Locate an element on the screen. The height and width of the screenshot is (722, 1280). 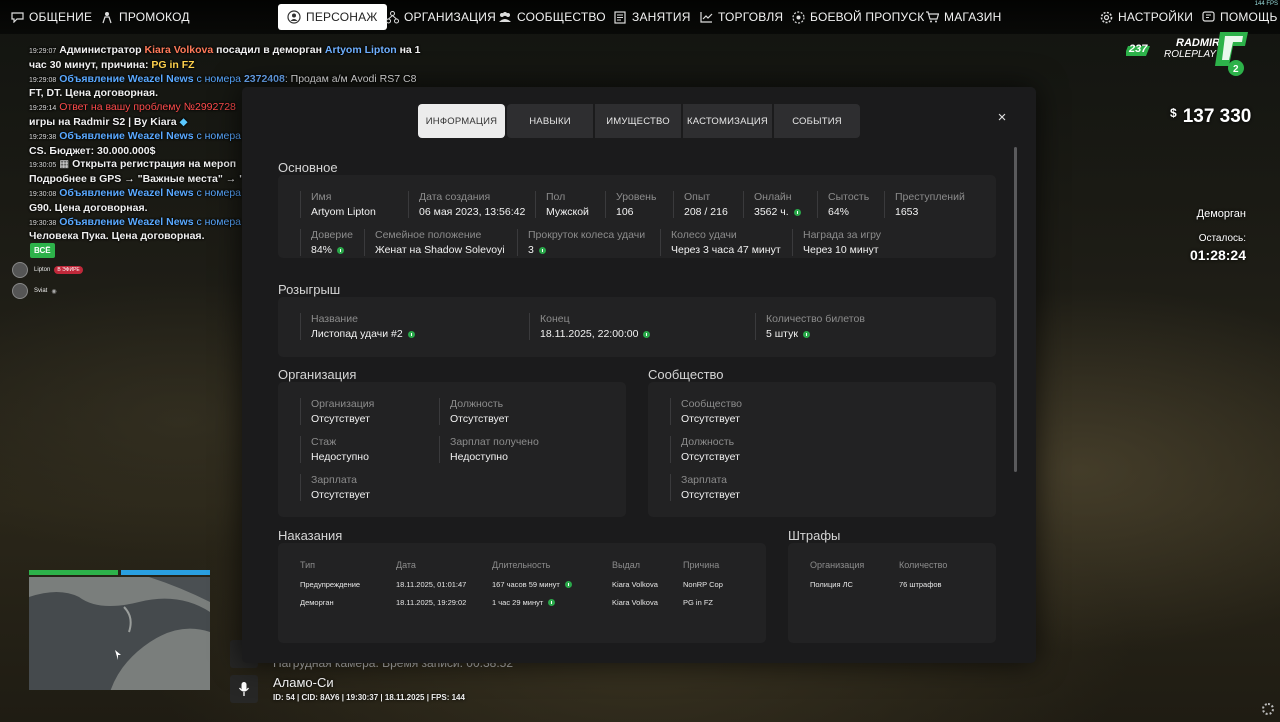
scrollbar is located at coordinates (1015, 309).